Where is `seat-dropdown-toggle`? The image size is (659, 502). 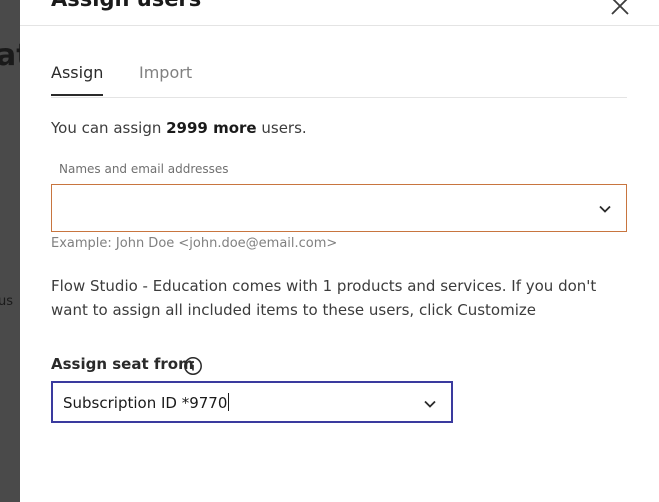 seat-dropdown-toggle is located at coordinates (430, 405).